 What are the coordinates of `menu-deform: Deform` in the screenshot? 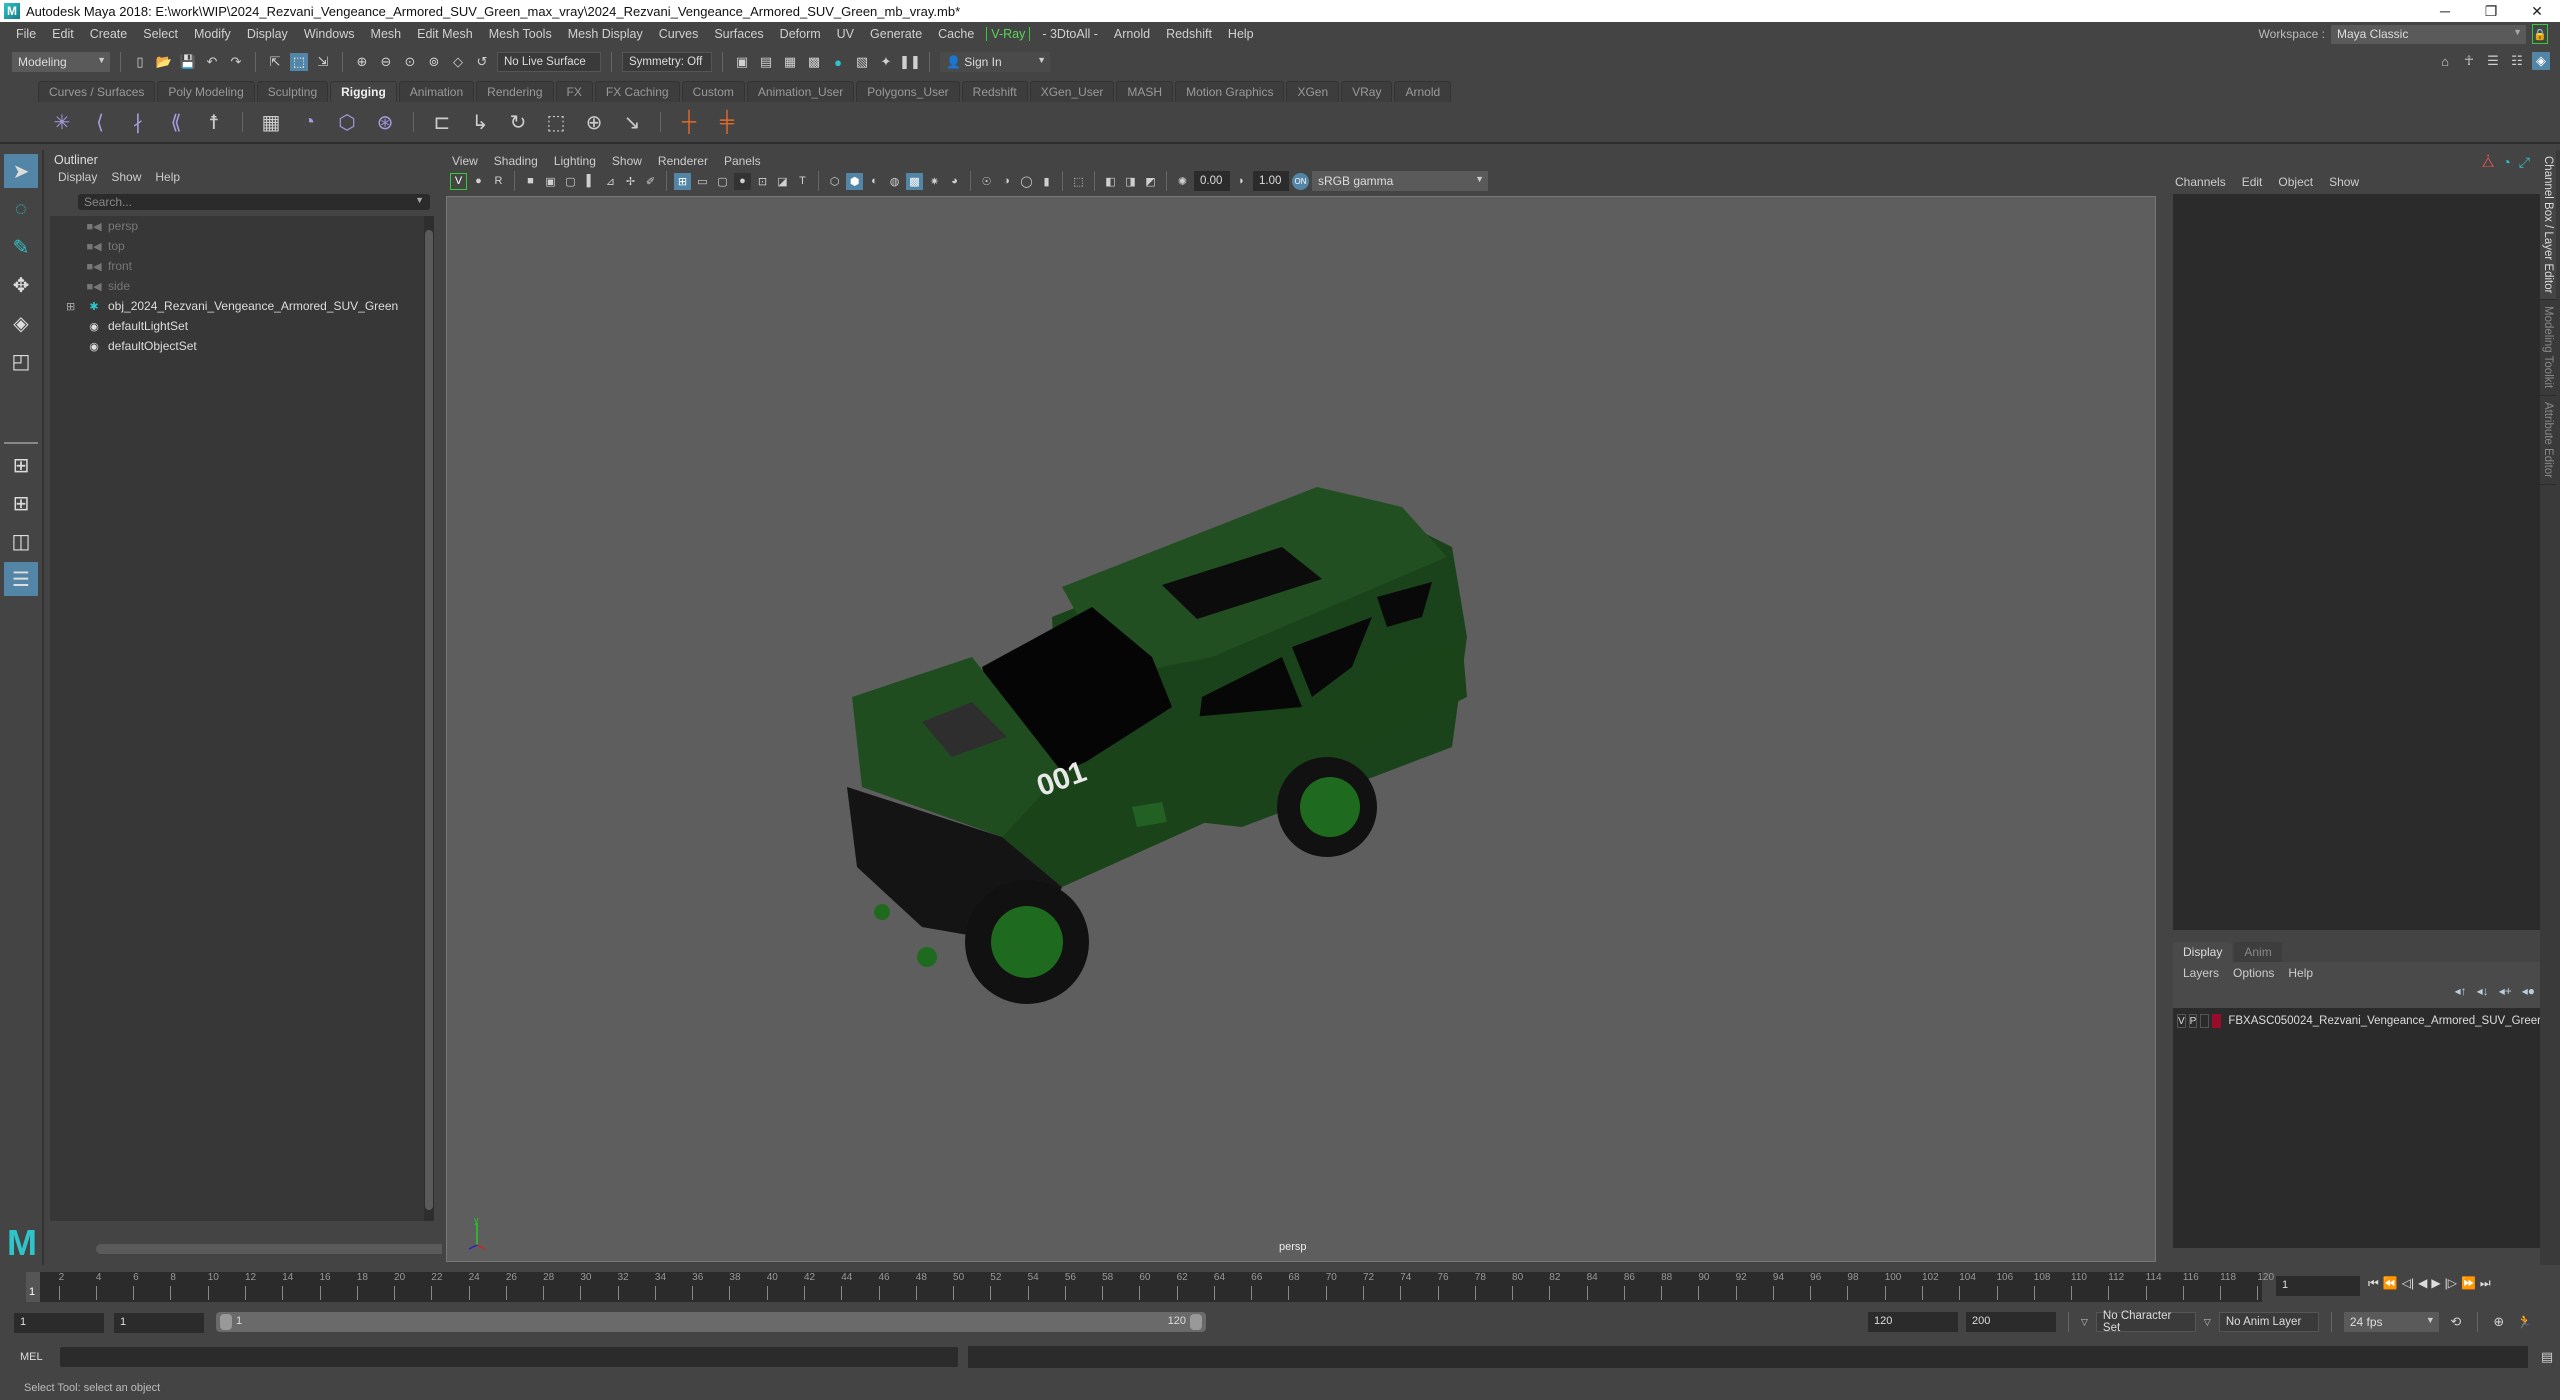 It's located at (800, 34).